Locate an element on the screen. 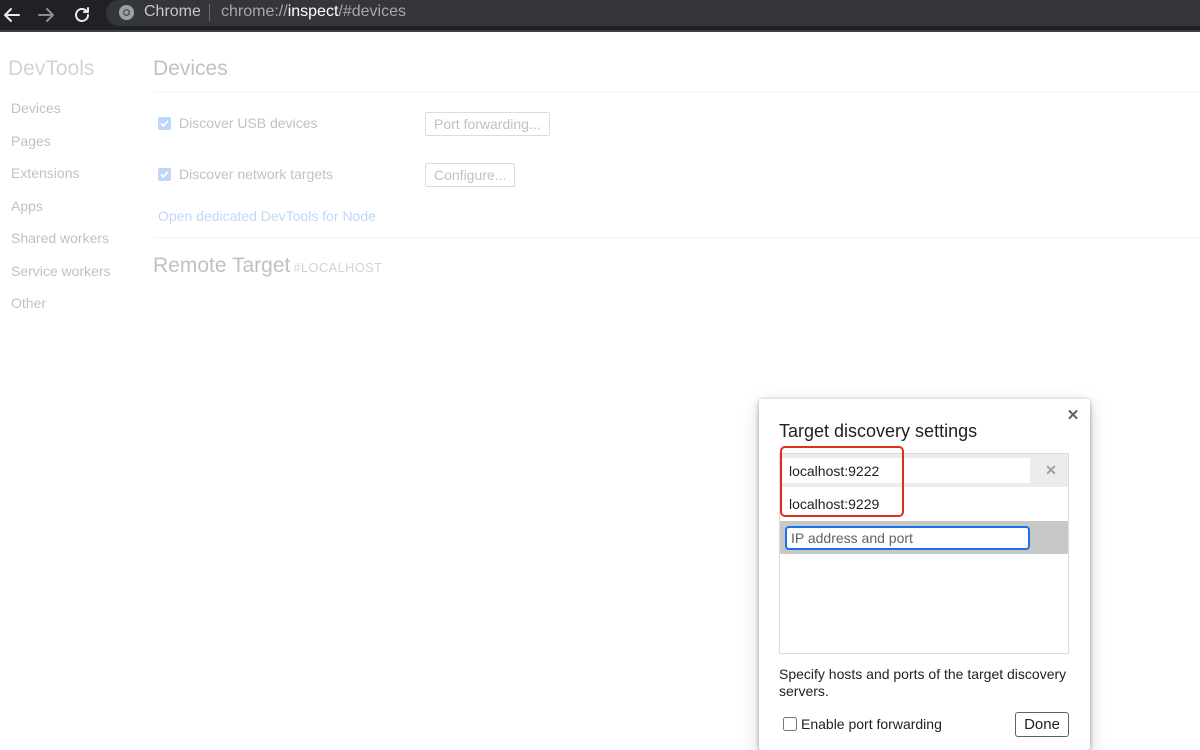 The height and width of the screenshot is (750, 1200). close-icon: ✕ is located at coordinates (1073, 415).